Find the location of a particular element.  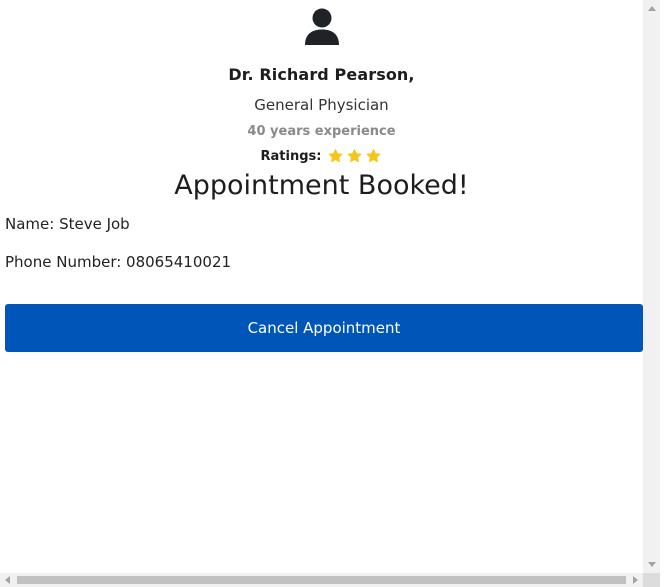

booking-title: Appointment Booked! is located at coordinates (321, 185).